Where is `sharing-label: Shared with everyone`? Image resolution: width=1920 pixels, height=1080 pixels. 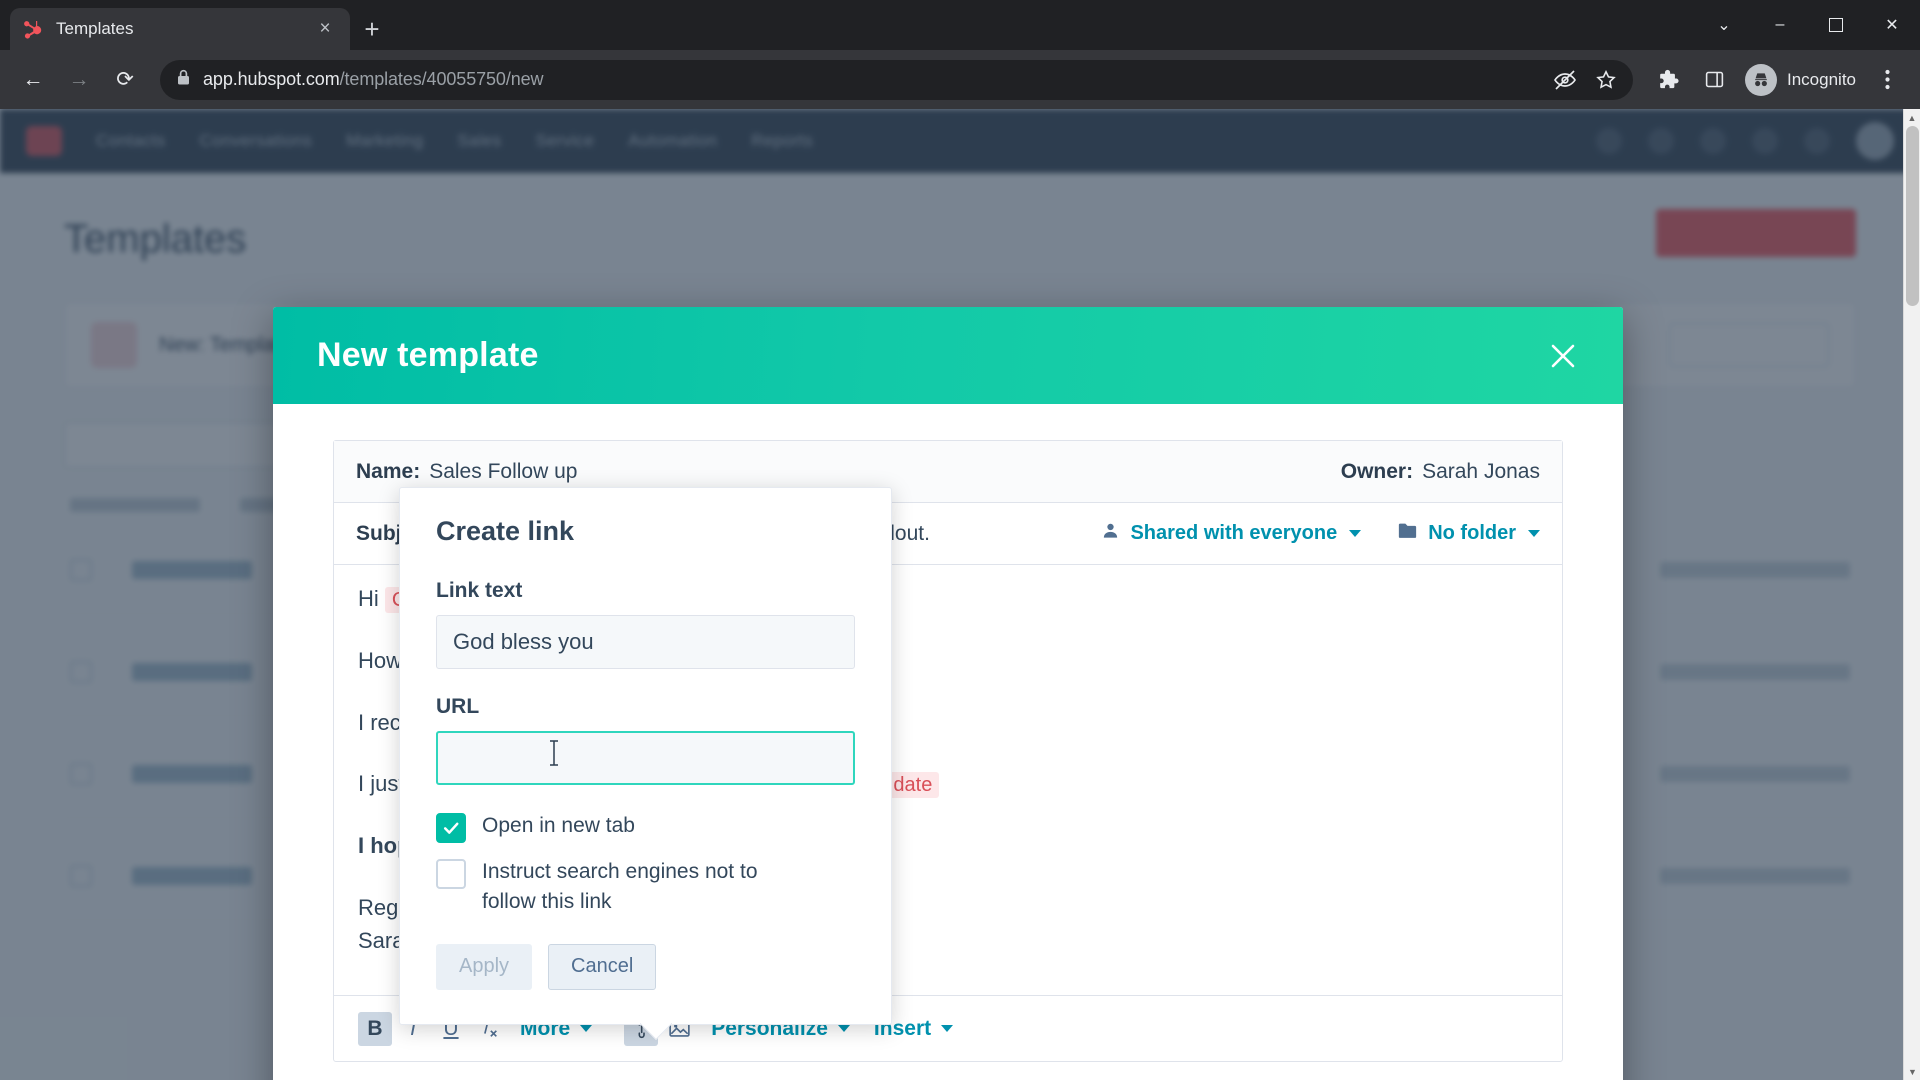 sharing-label: Shared with everyone is located at coordinates (1234, 533).